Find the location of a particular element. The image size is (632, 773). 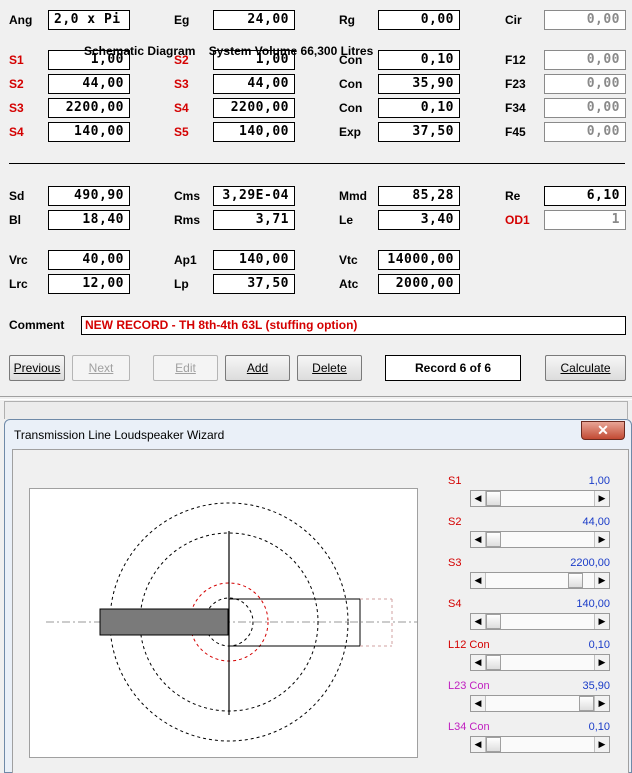

ap1-label: Ap1 is located at coordinates (185, 260).